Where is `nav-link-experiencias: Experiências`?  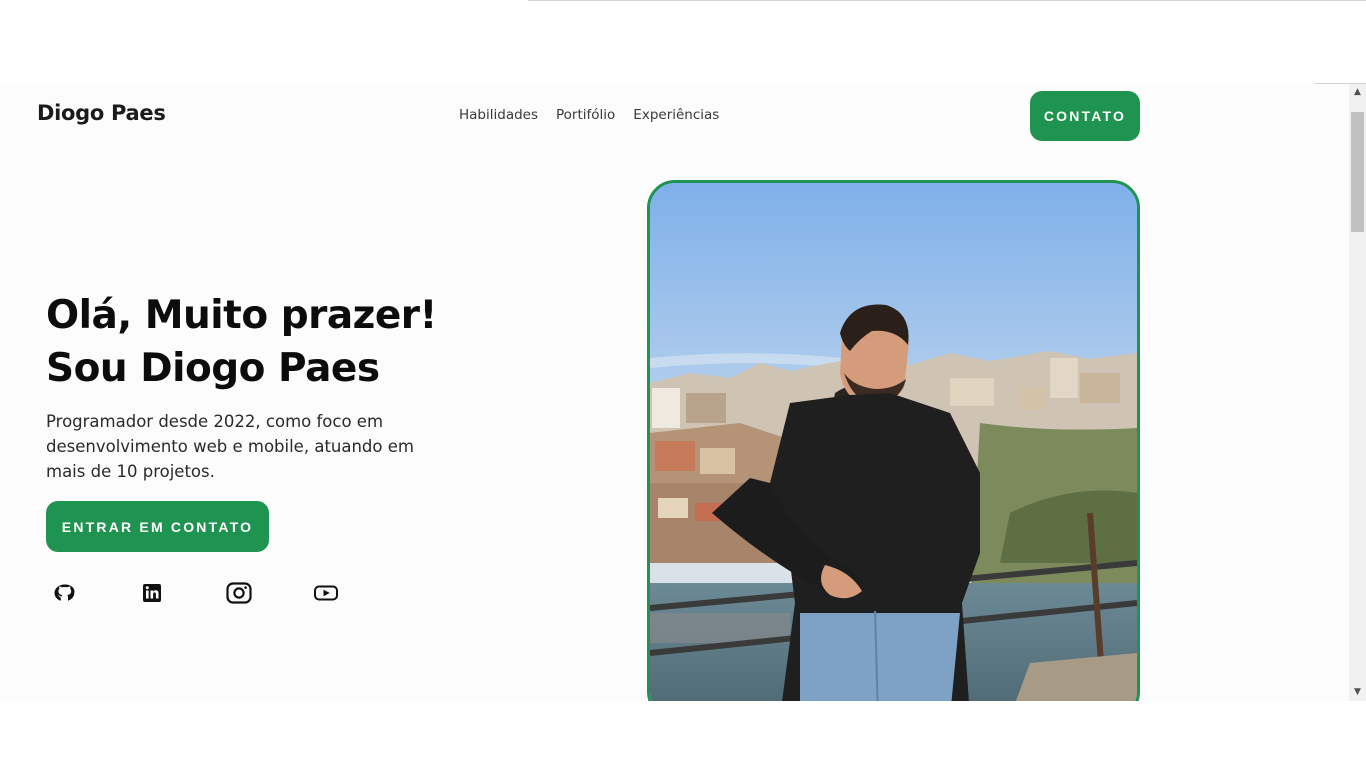
nav-link-experiencias: Experiências is located at coordinates (676, 115).